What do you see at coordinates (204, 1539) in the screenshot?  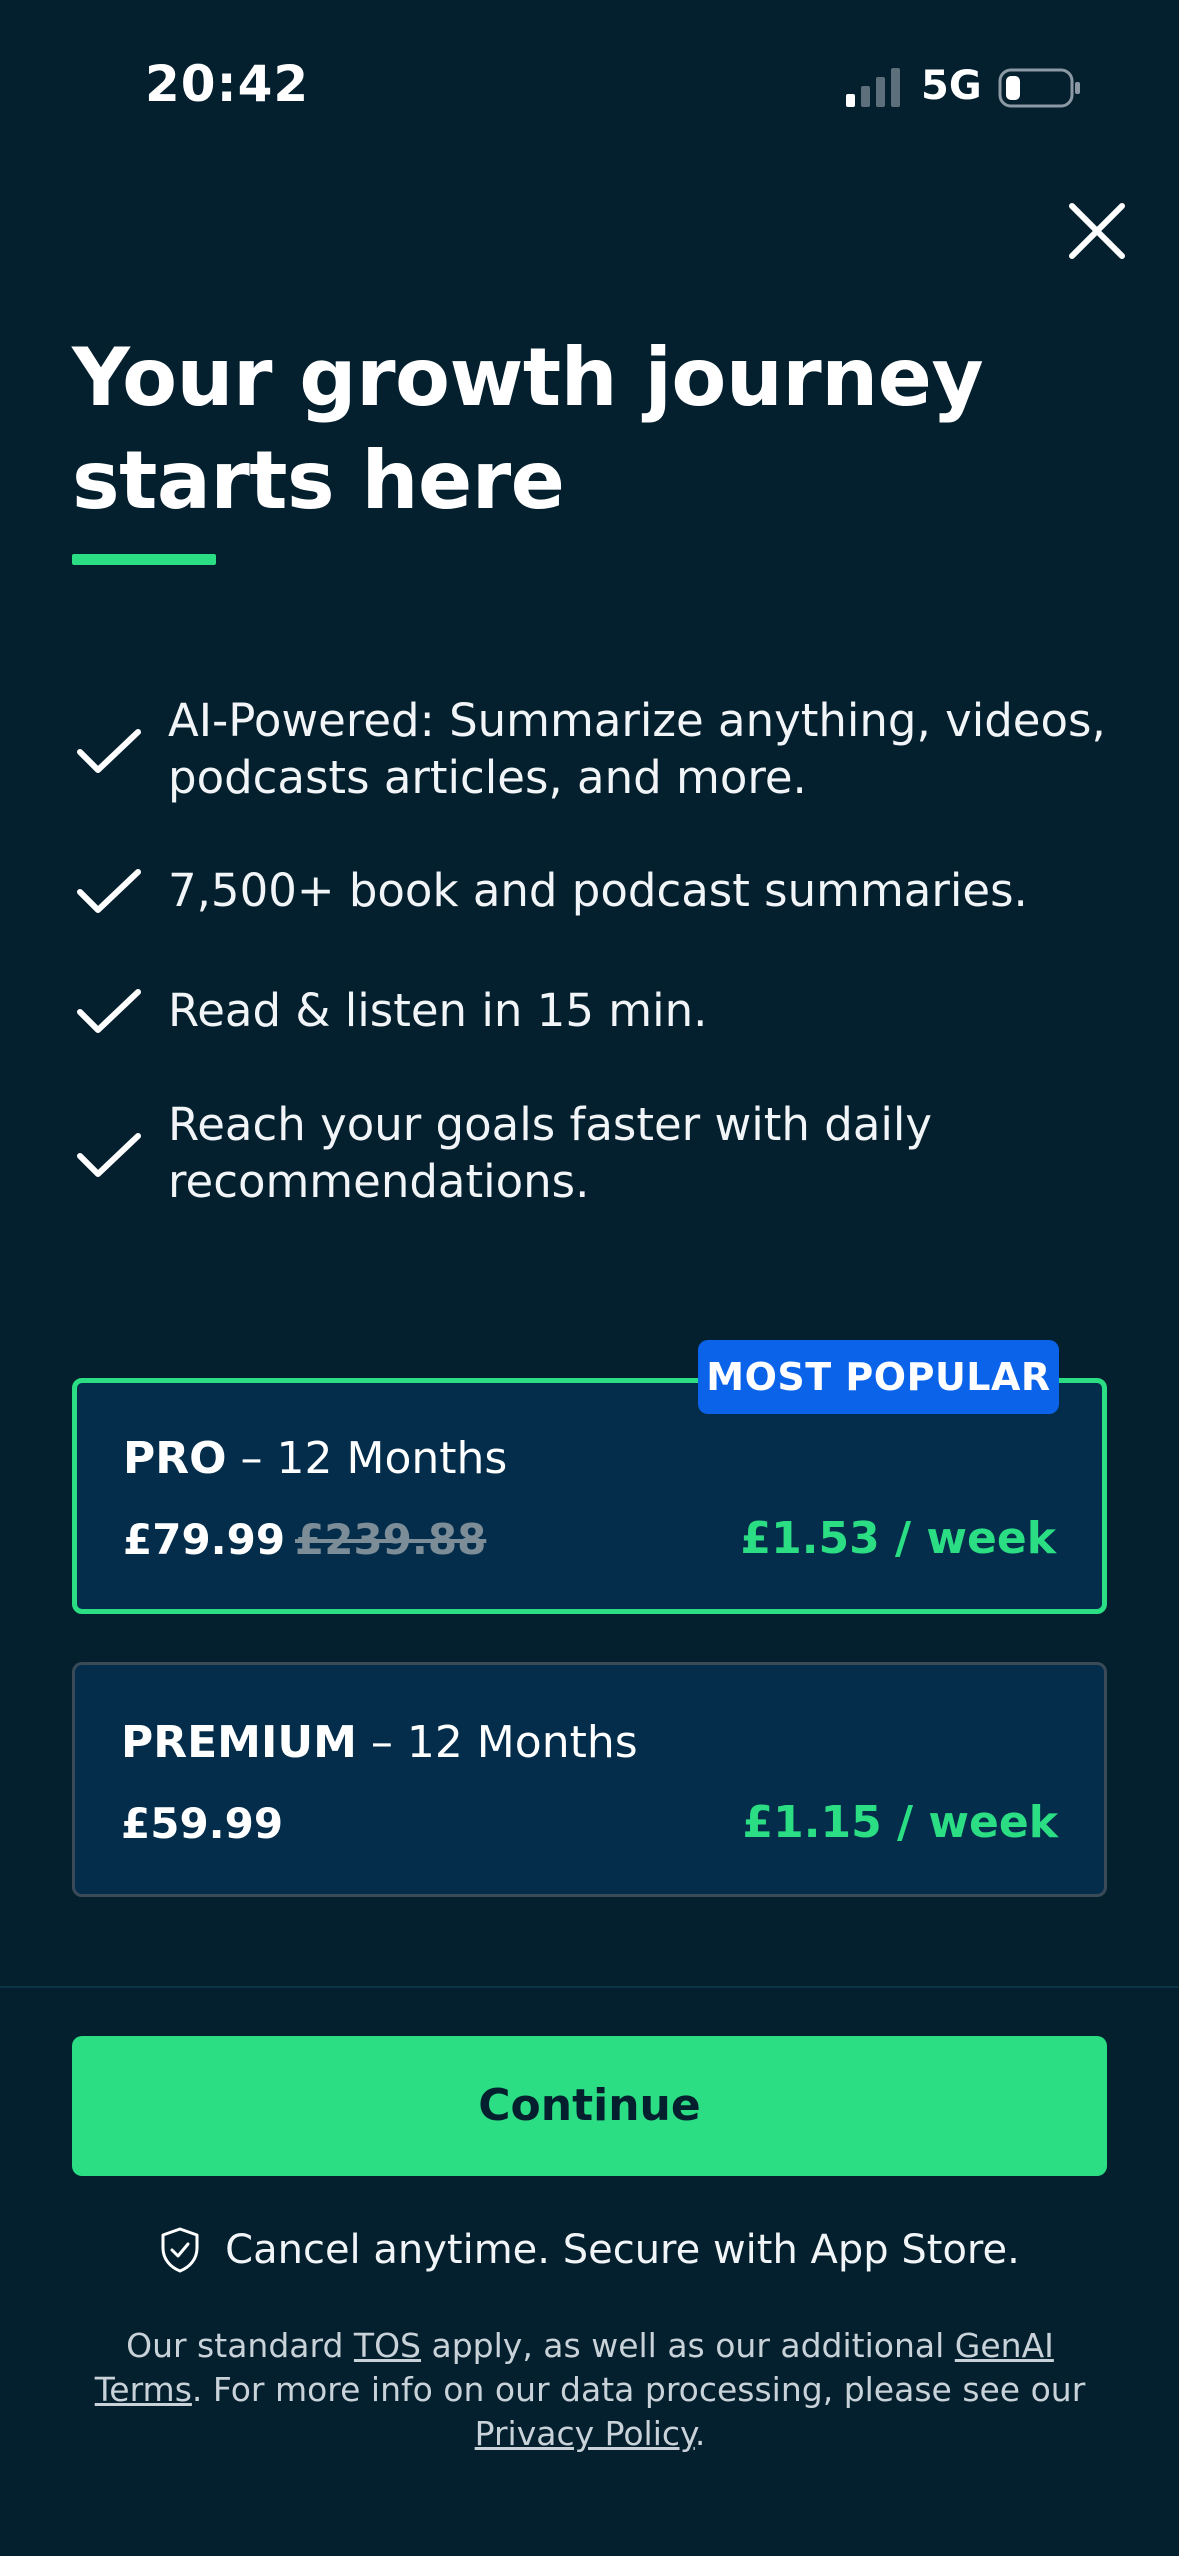 I see `plan-price: £79.99` at bounding box center [204, 1539].